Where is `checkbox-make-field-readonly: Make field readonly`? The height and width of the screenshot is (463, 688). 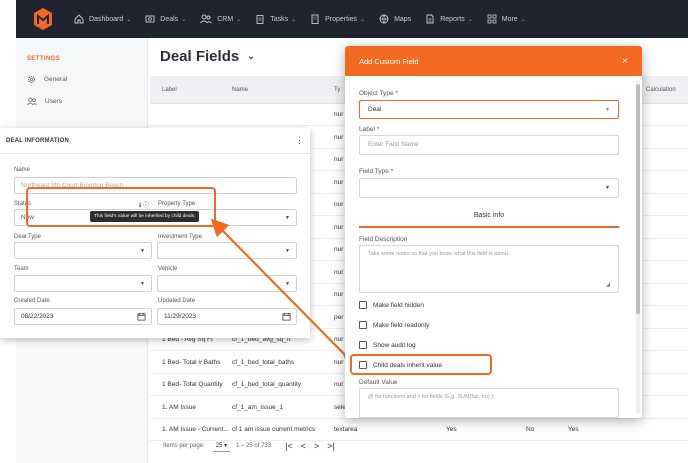 checkbox-make-field-readonly: Make field readonly is located at coordinates (394, 325).